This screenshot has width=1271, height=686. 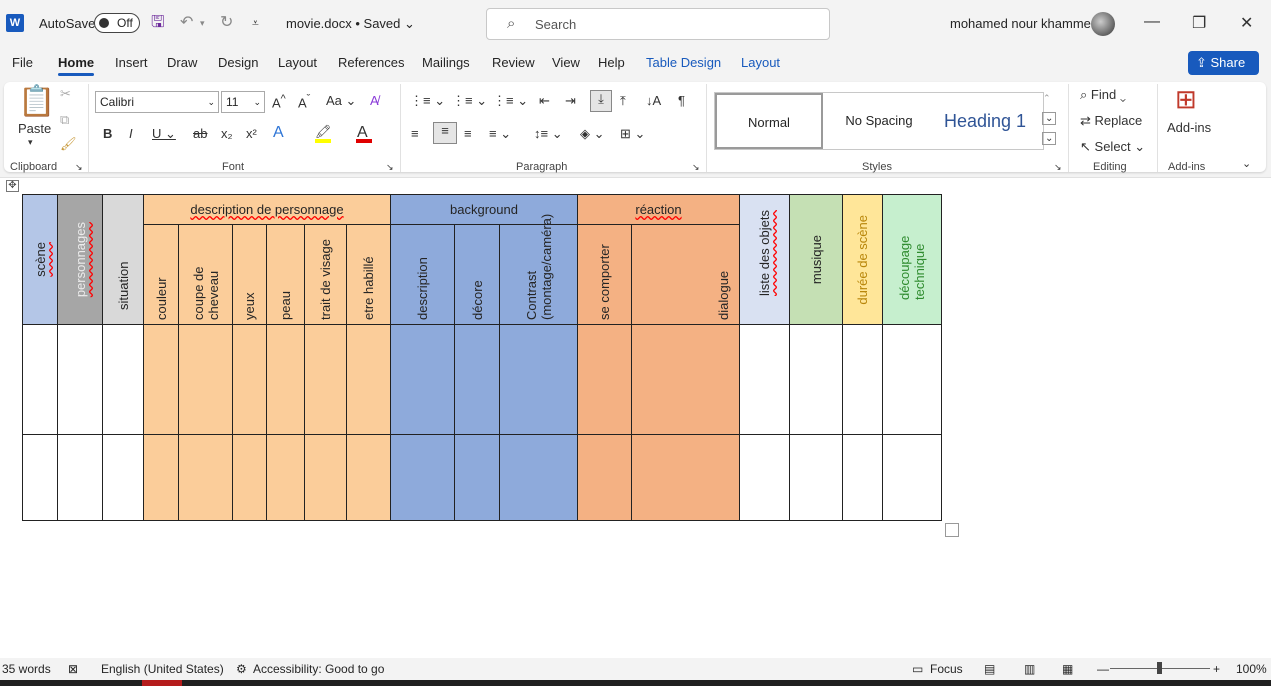 I want to click on word-count: 35 words, so click(x=26, y=669).